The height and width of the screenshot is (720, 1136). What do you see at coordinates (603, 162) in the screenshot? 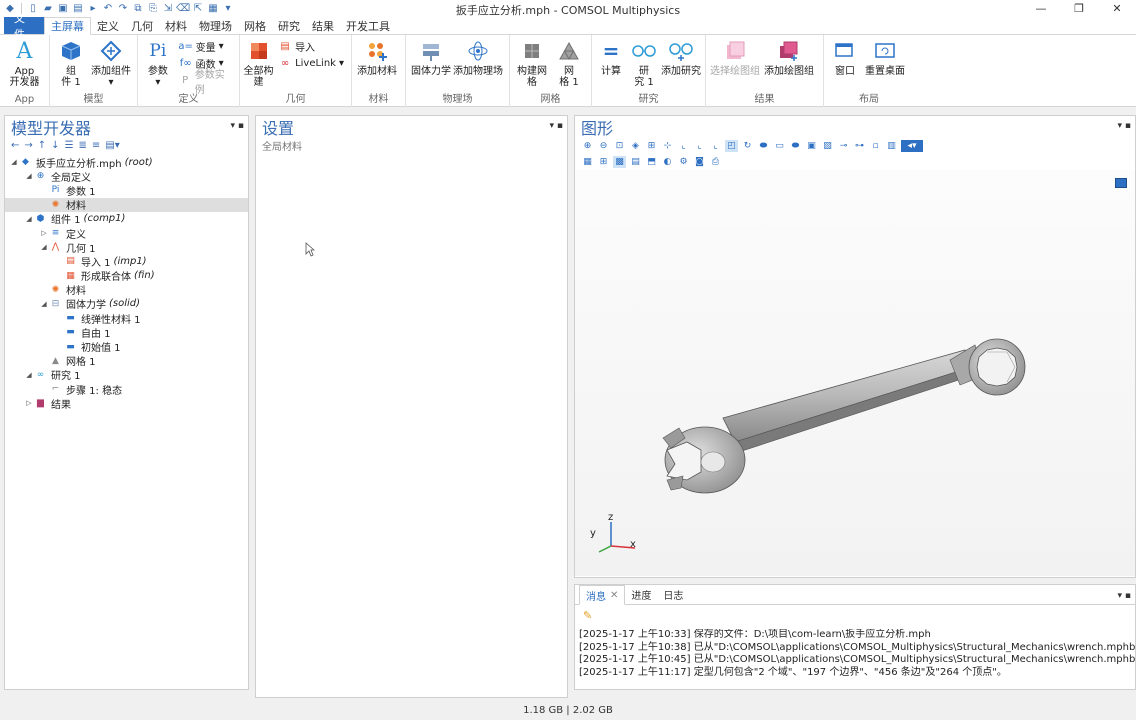
I see `grid-icon: ⊞` at bounding box center [603, 162].